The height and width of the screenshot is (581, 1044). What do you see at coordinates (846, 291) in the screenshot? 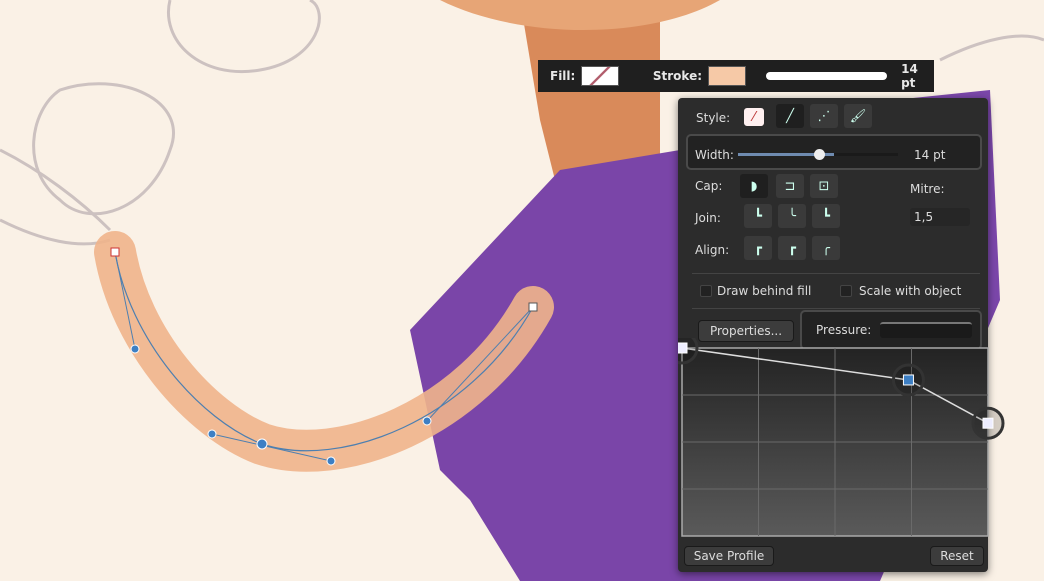
I see `scale-with-object-checkbox` at bounding box center [846, 291].